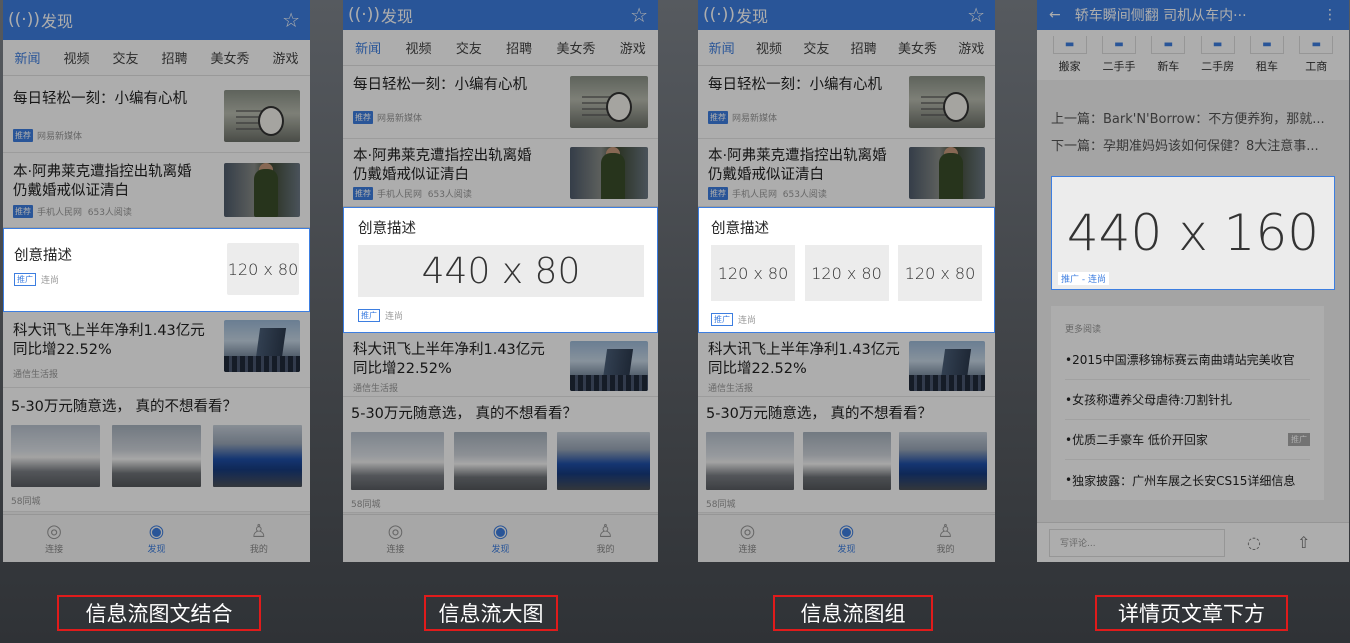  What do you see at coordinates (1316, 55) in the screenshot?
I see `category-business: ▬ 工商` at bounding box center [1316, 55].